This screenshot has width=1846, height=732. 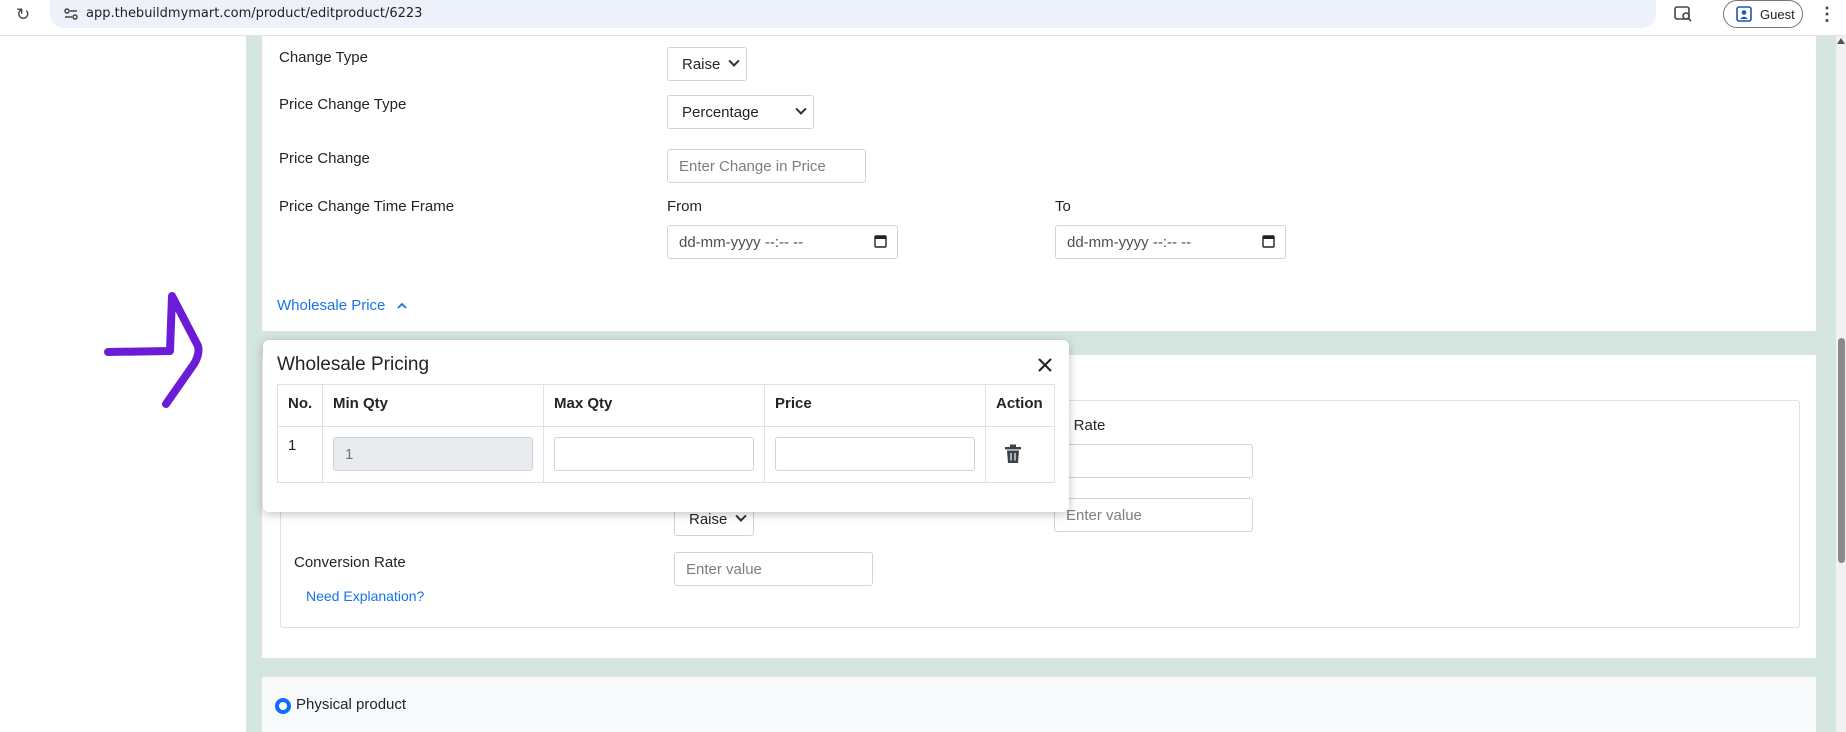 I want to click on wholesale-table: No. Min Qty Max Qty Price Action 1 1, so click(x=666, y=433).